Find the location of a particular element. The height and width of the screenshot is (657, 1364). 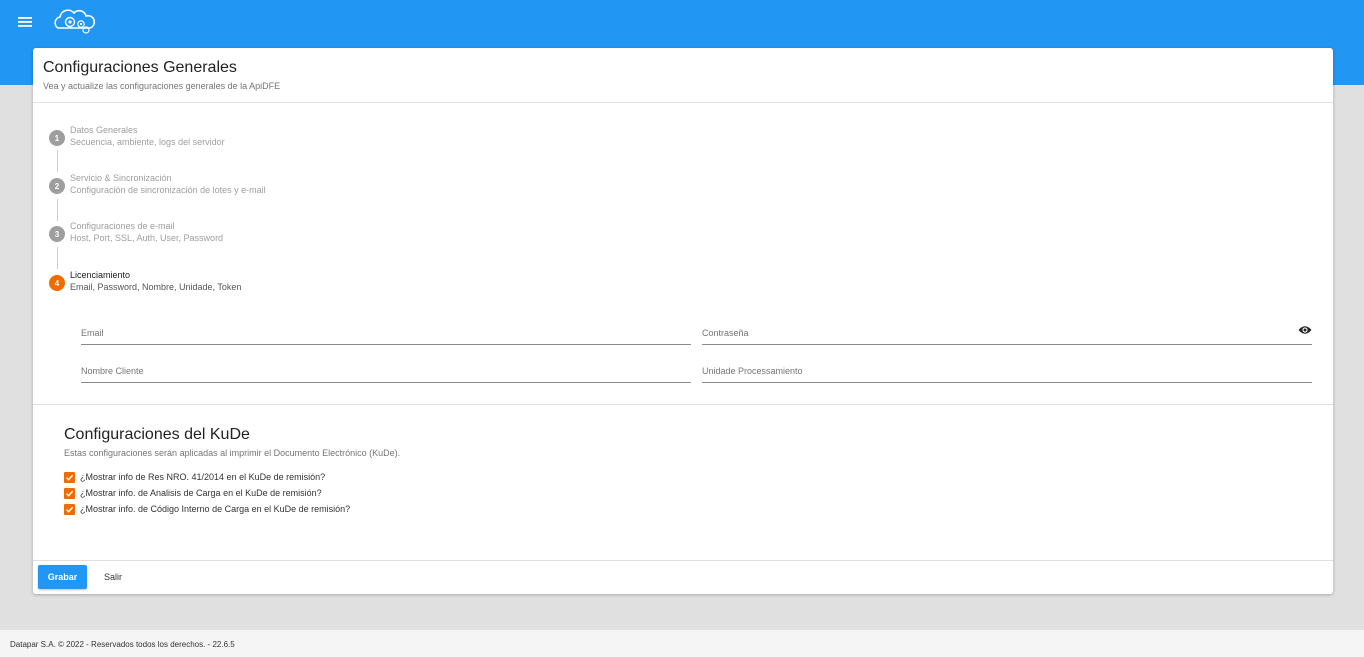

processing-unit-field: Unidade Processamiento is located at coordinates (1007, 371).